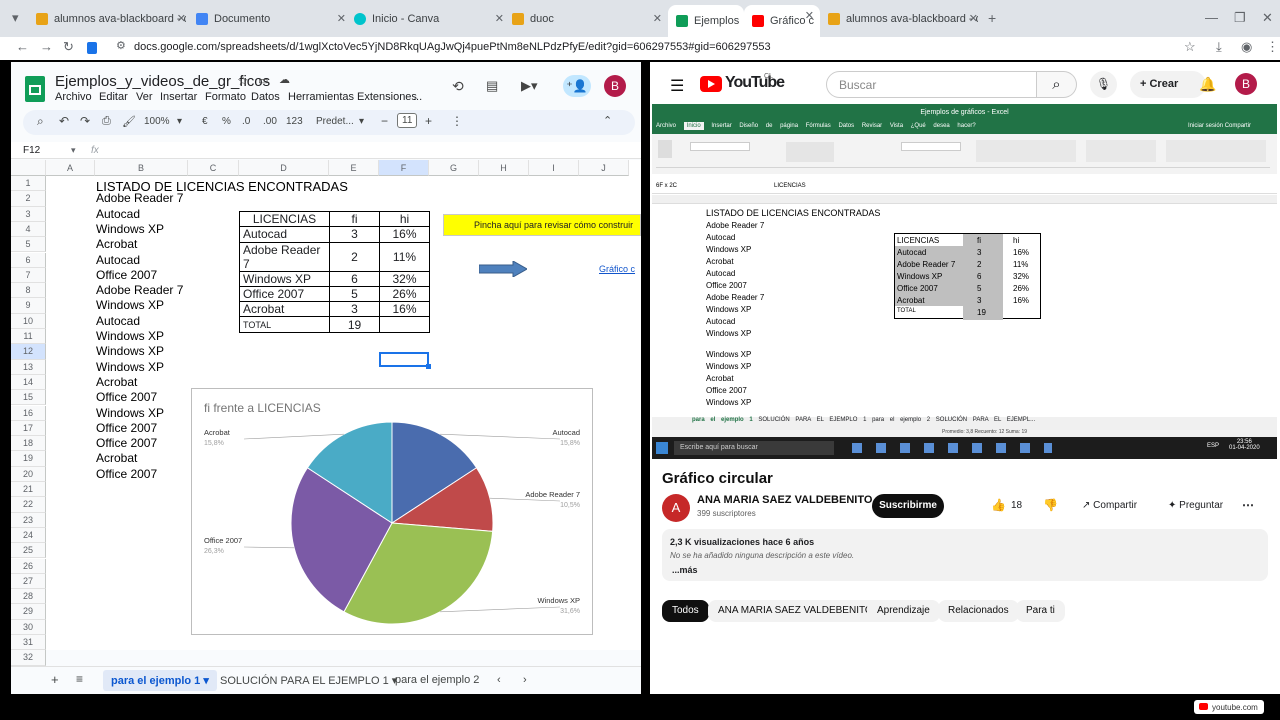 This screenshot has height=720, width=1280. What do you see at coordinates (812, 420) in the screenshot?
I see `excel-sheet-tab: SOLUCIÓN PARA EL EJEMPLO 1` at bounding box center [812, 420].